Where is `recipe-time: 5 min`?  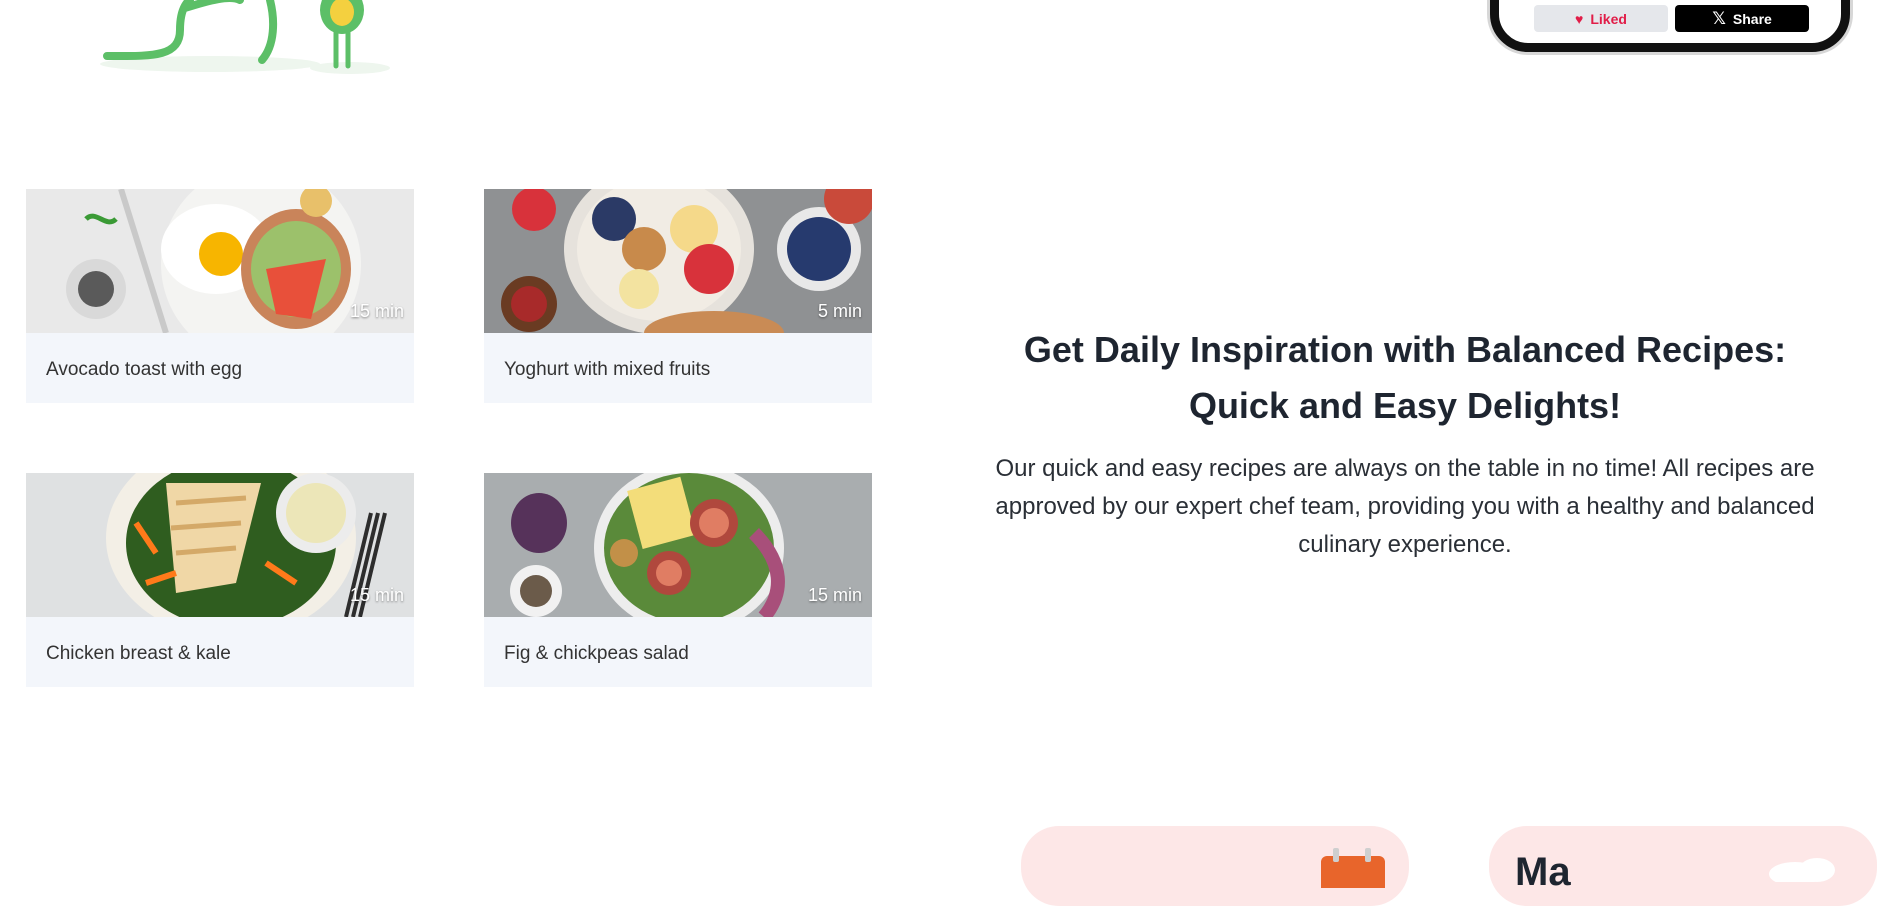
recipe-time: 5 min is located at coordinates (839, 311).